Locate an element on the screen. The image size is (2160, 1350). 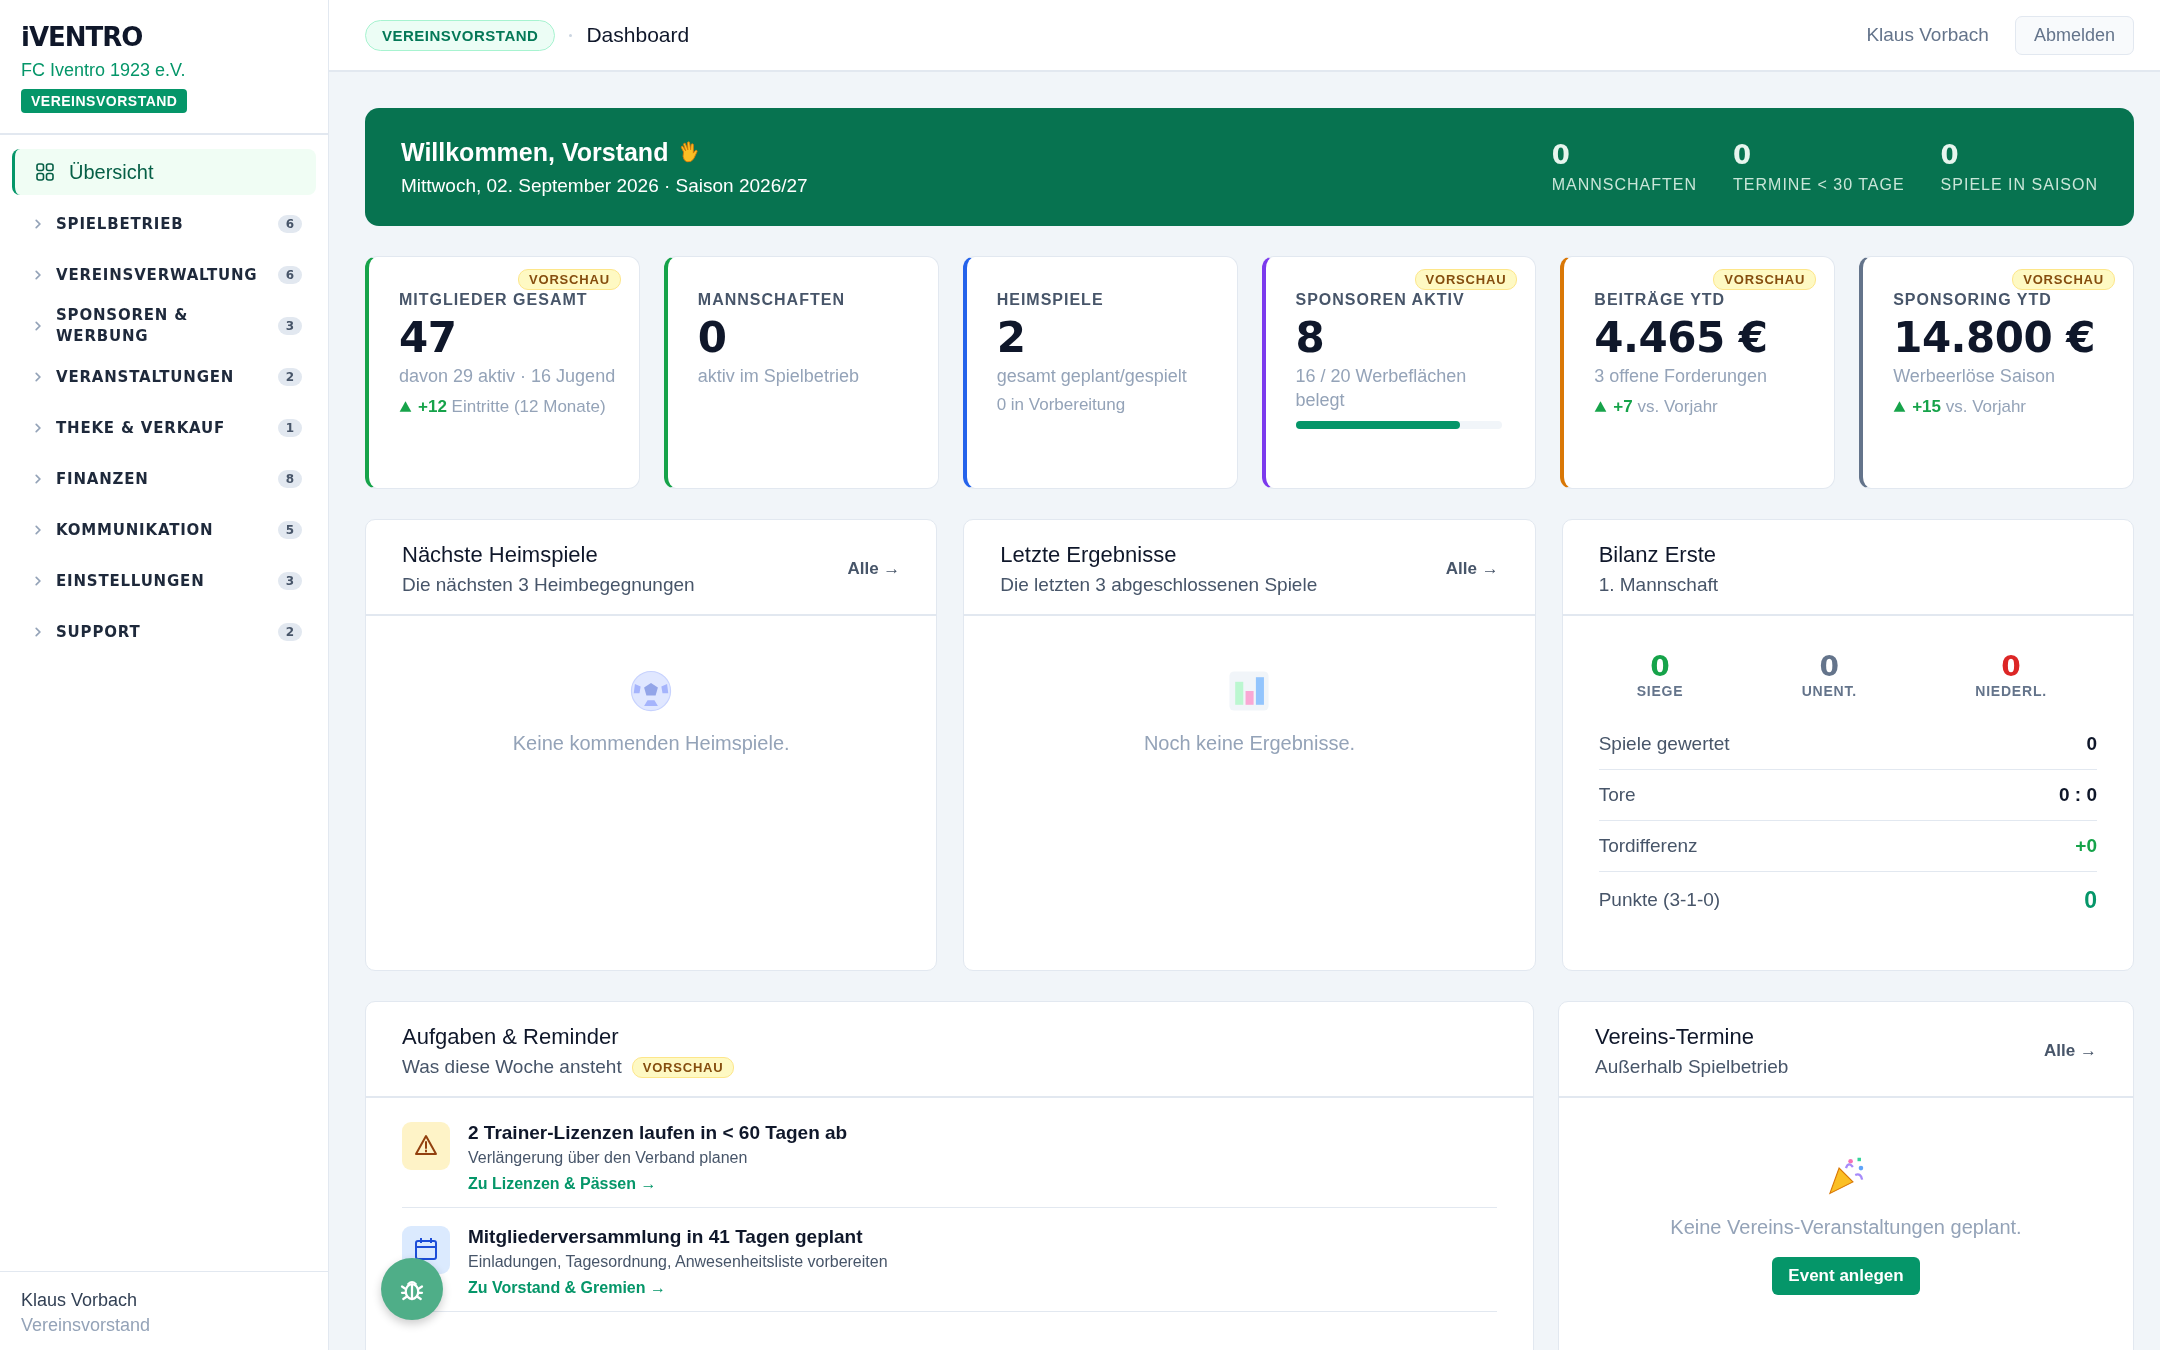
date-season: Mittwoch, 02. September 2026 · Saison 2026/27 is located at coordinates (604, 185).